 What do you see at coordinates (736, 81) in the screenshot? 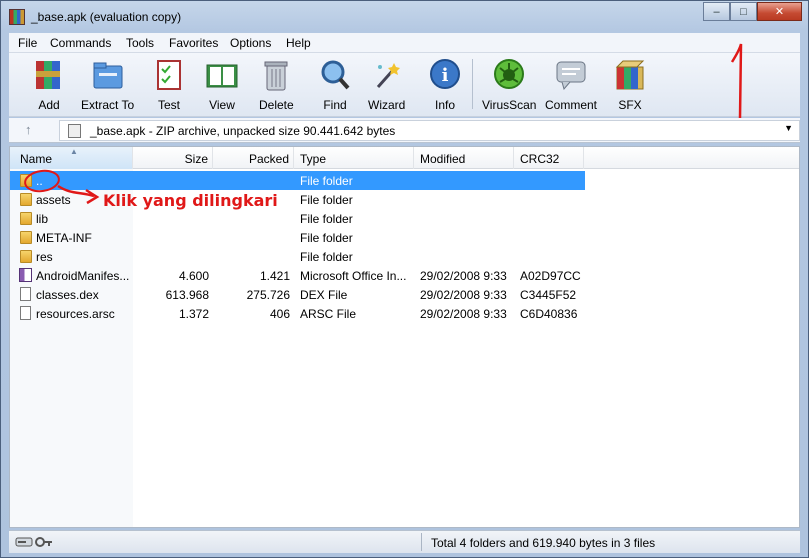
I see `annotation-maximize-marker` at bounding box center [736, 81].